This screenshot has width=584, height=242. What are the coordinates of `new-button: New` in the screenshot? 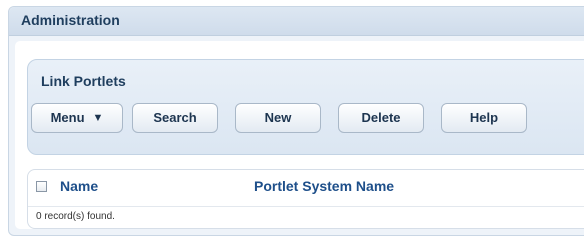 It's located at (278, 118).